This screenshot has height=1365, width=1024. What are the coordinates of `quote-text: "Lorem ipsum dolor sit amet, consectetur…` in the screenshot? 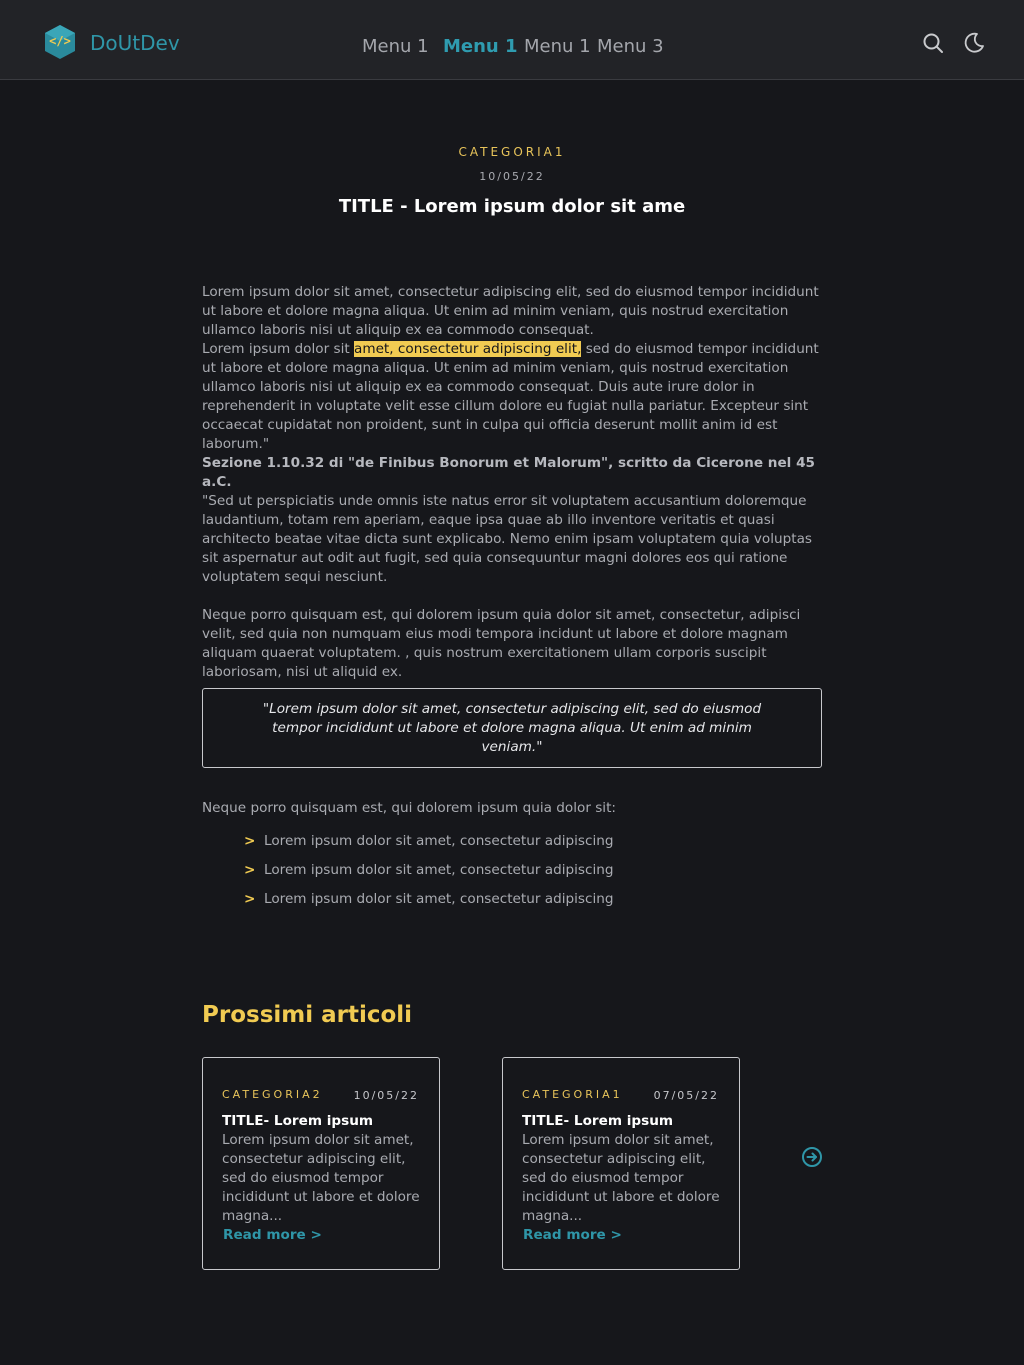 It's located at (512, 727).